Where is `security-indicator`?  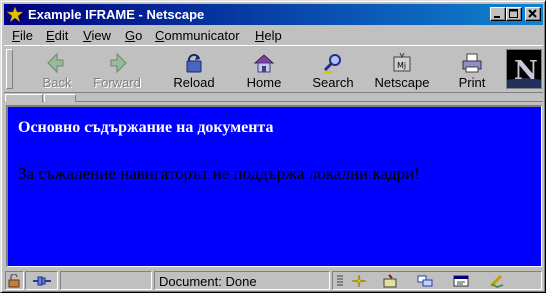 security-indicator is located at coordinates (14, 280).